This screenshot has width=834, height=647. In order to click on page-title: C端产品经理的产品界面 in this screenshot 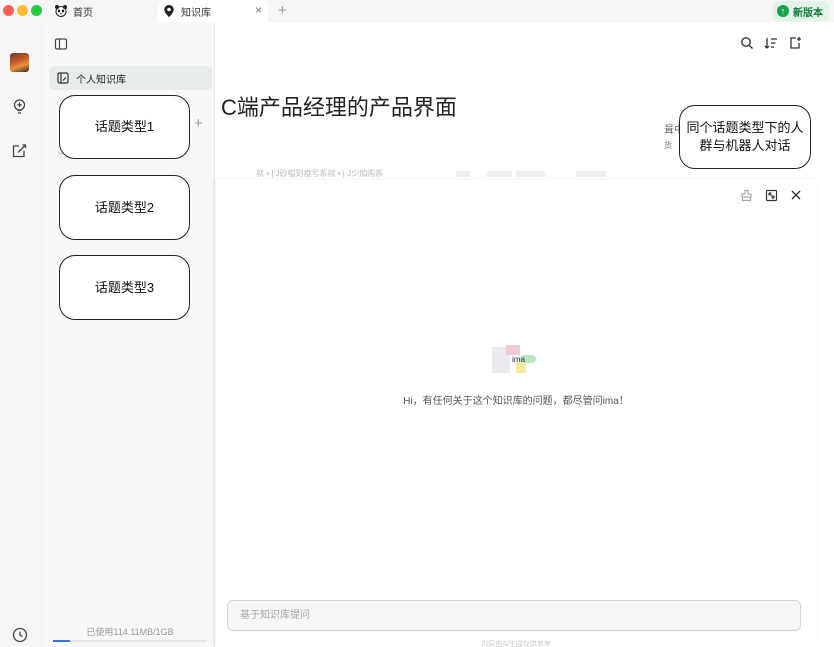, I will do `click(339, 107)`.